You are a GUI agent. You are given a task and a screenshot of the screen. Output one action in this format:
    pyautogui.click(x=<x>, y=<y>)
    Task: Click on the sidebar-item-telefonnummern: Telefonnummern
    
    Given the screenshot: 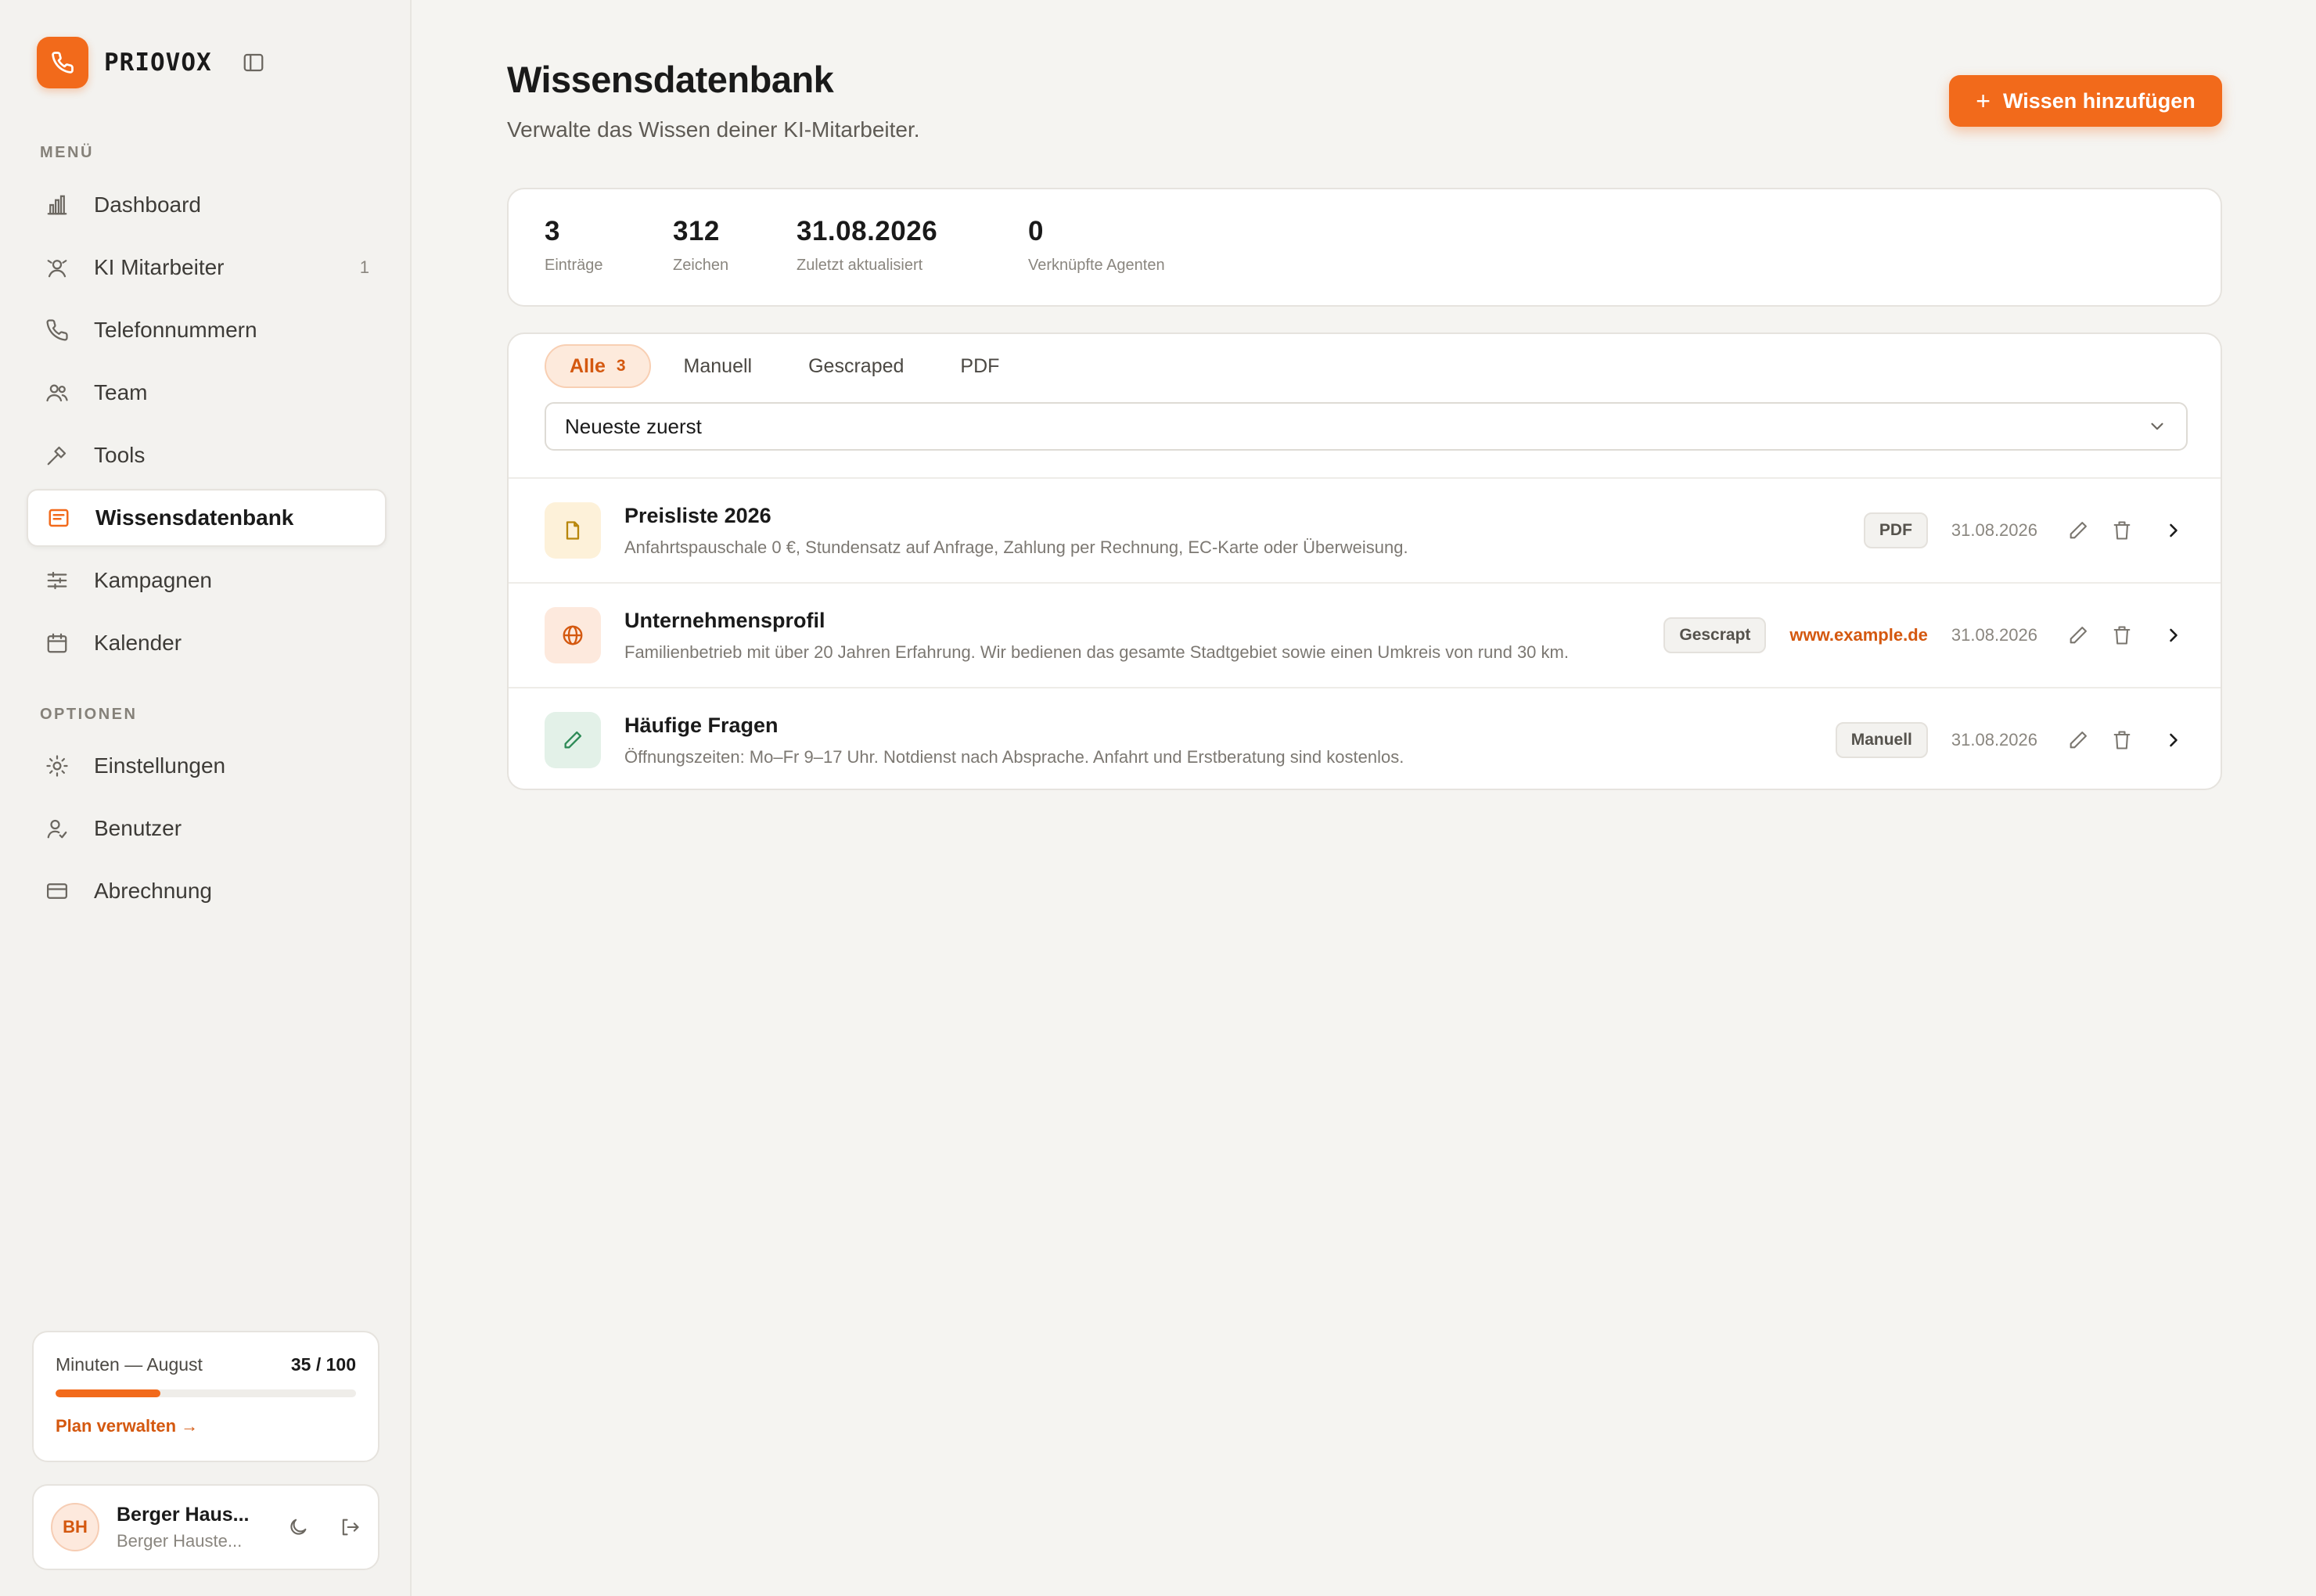 What is the action you would take?
    pyautogui.click(x=207, y=330)
    